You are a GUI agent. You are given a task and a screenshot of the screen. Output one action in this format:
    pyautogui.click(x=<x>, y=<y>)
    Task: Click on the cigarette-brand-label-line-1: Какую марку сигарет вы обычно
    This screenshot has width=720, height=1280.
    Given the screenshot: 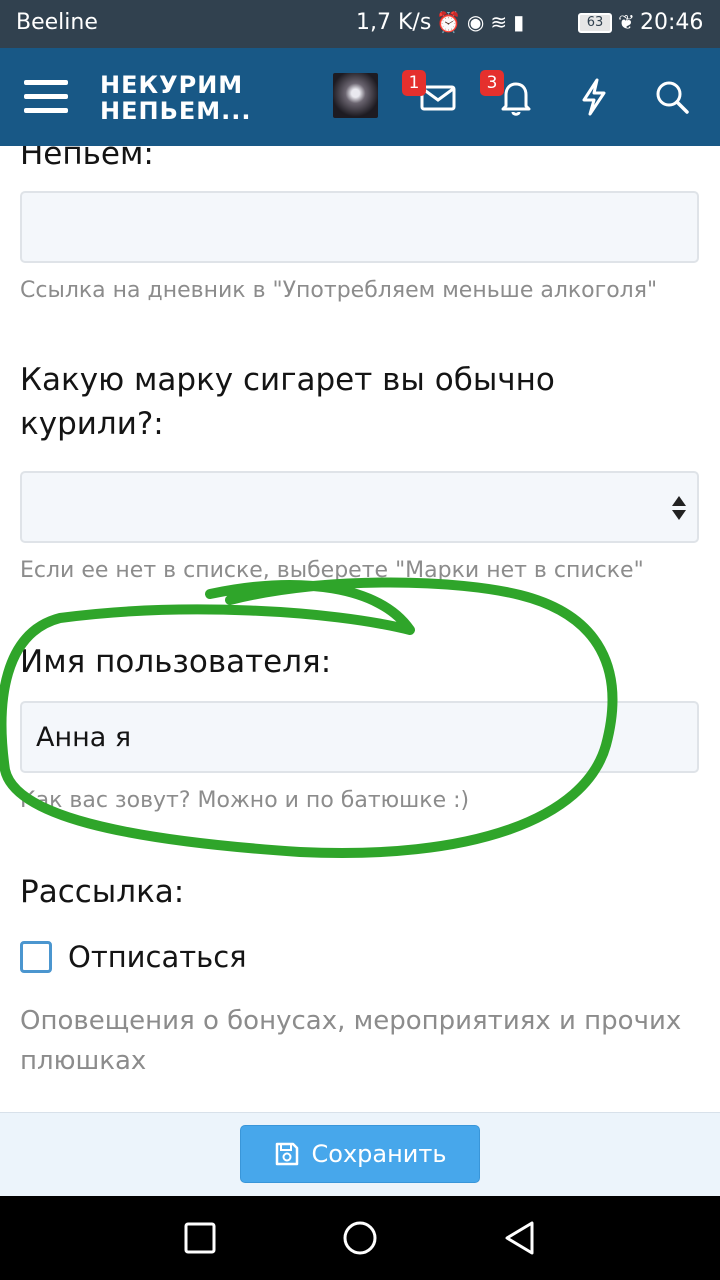 What is the action you would take?
    pyautogui.click(x=287, y=380)
    